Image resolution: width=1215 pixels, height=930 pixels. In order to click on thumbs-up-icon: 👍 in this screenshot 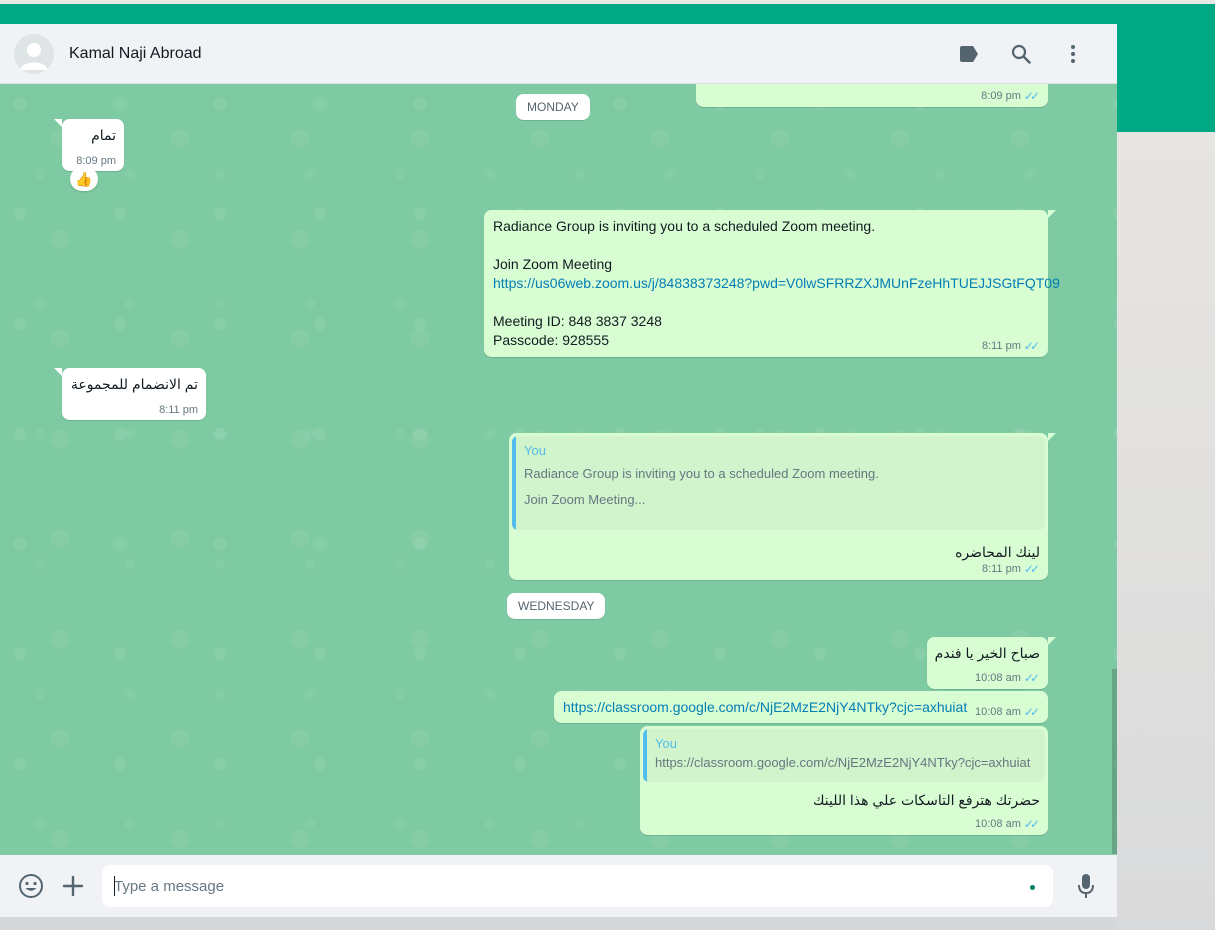, I will do `click(84, 178)`.